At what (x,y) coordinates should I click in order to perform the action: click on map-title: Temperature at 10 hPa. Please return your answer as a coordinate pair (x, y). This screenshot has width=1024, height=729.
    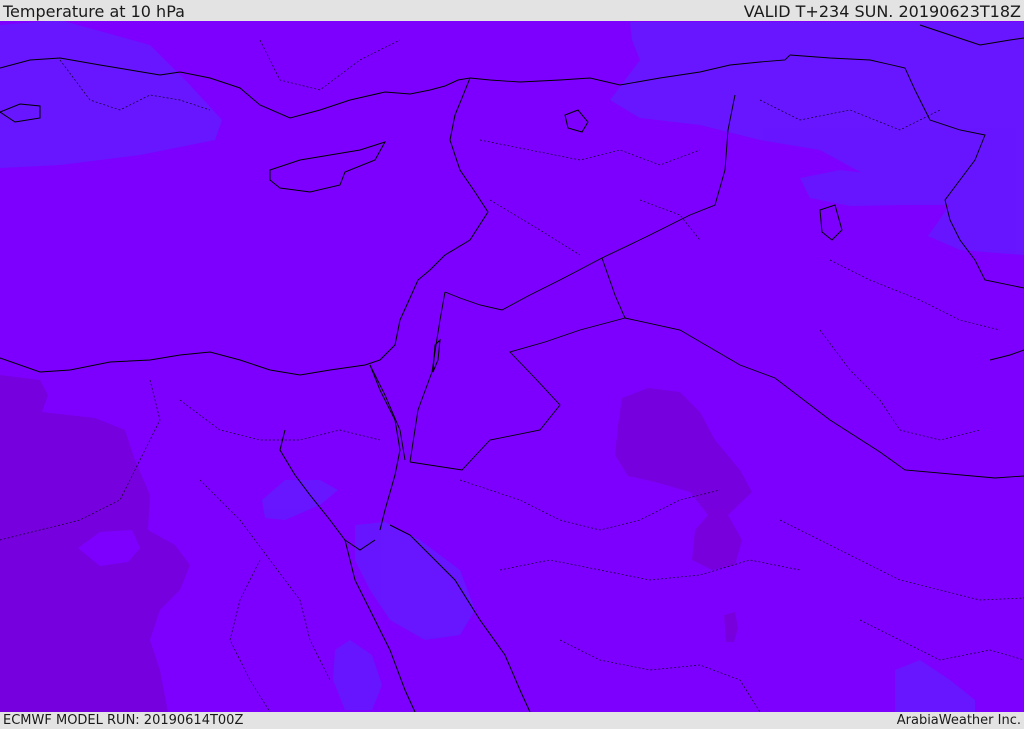
    Looking at the image, I should click on (94, 11).